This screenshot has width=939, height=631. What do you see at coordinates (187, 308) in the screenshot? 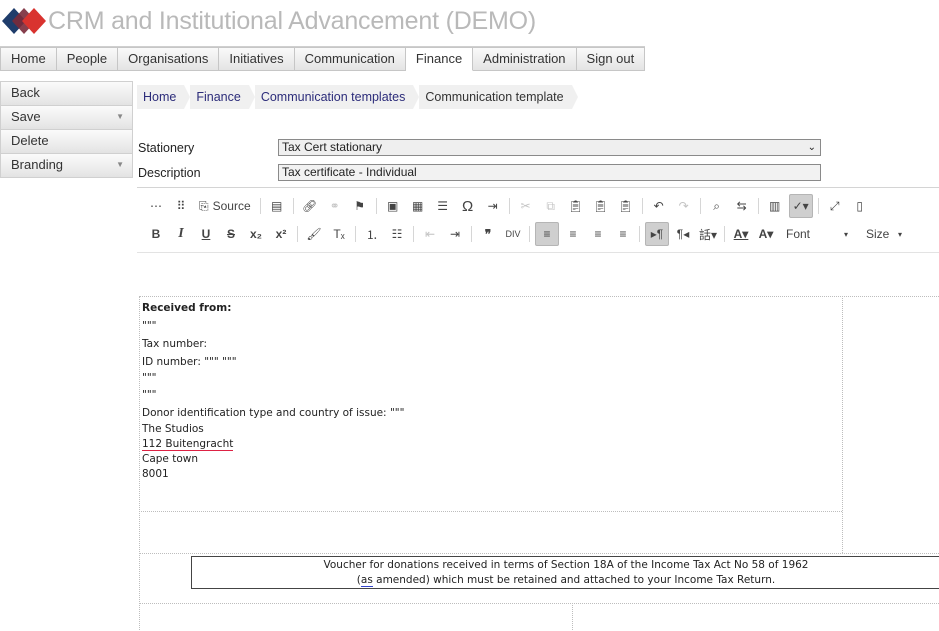
I see `received-from-heading: Received from:` at bounding box center [187, 308].